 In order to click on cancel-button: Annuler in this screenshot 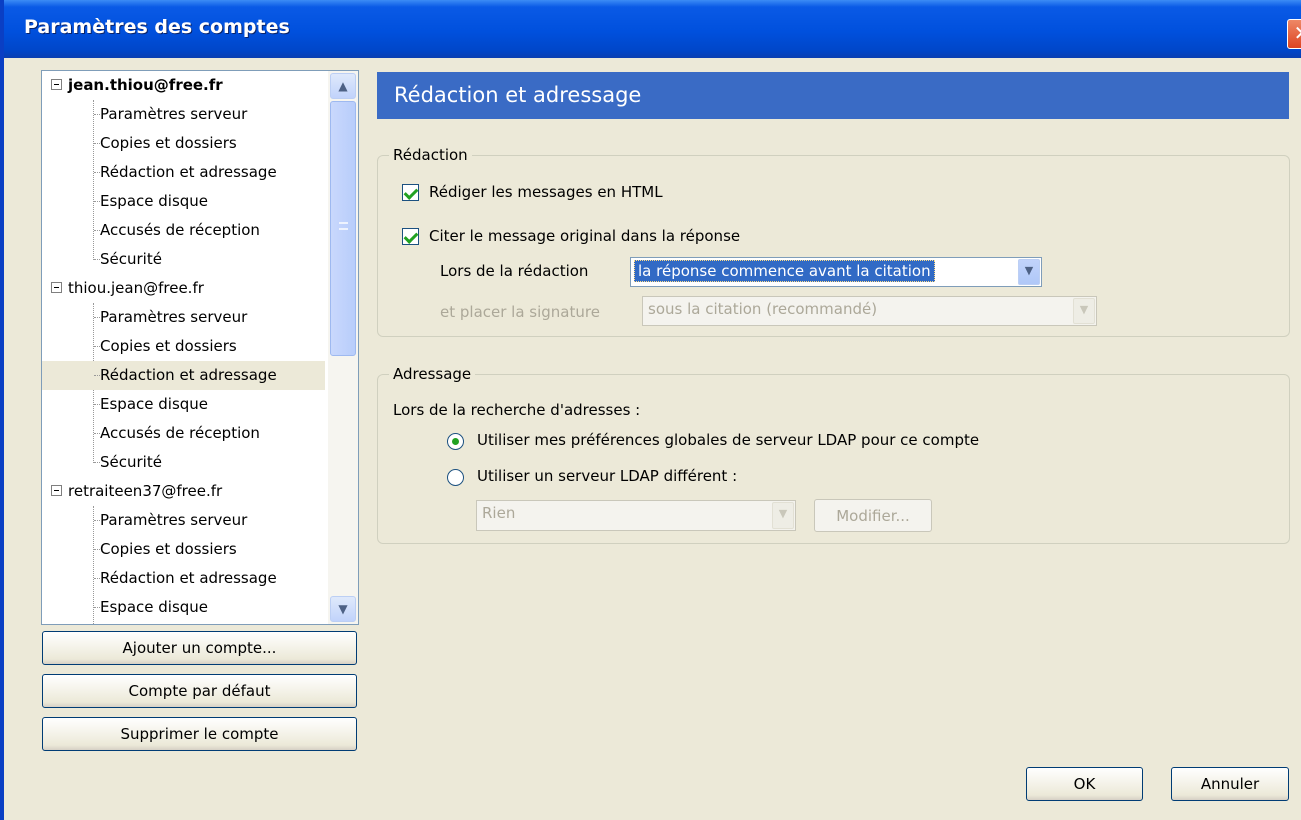, I will do `click(1230, 784)`.